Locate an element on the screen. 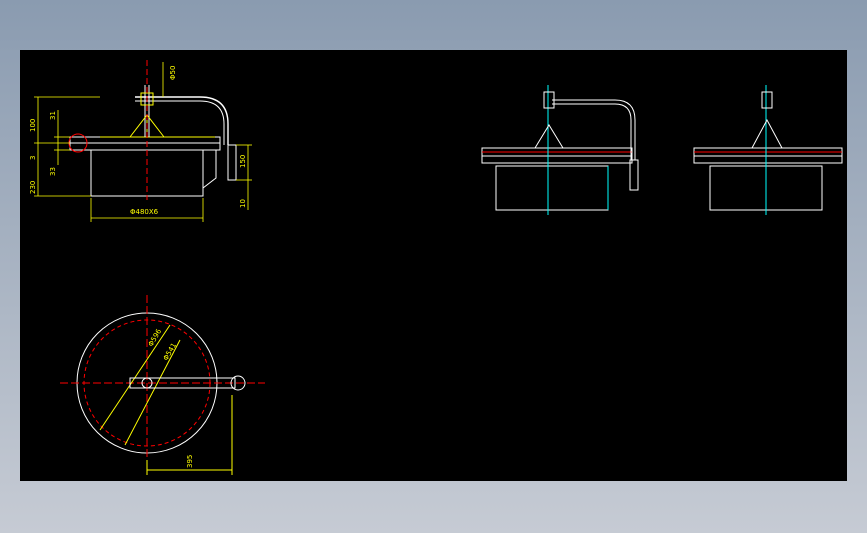 The width and height of the screenshot is (867, 533). dim-h10: 10 is located at coordinates (243, 203).